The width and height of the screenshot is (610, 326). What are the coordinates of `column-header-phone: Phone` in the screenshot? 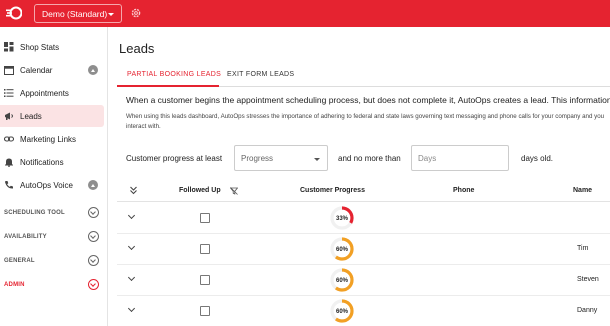 It's located at (463, 190).